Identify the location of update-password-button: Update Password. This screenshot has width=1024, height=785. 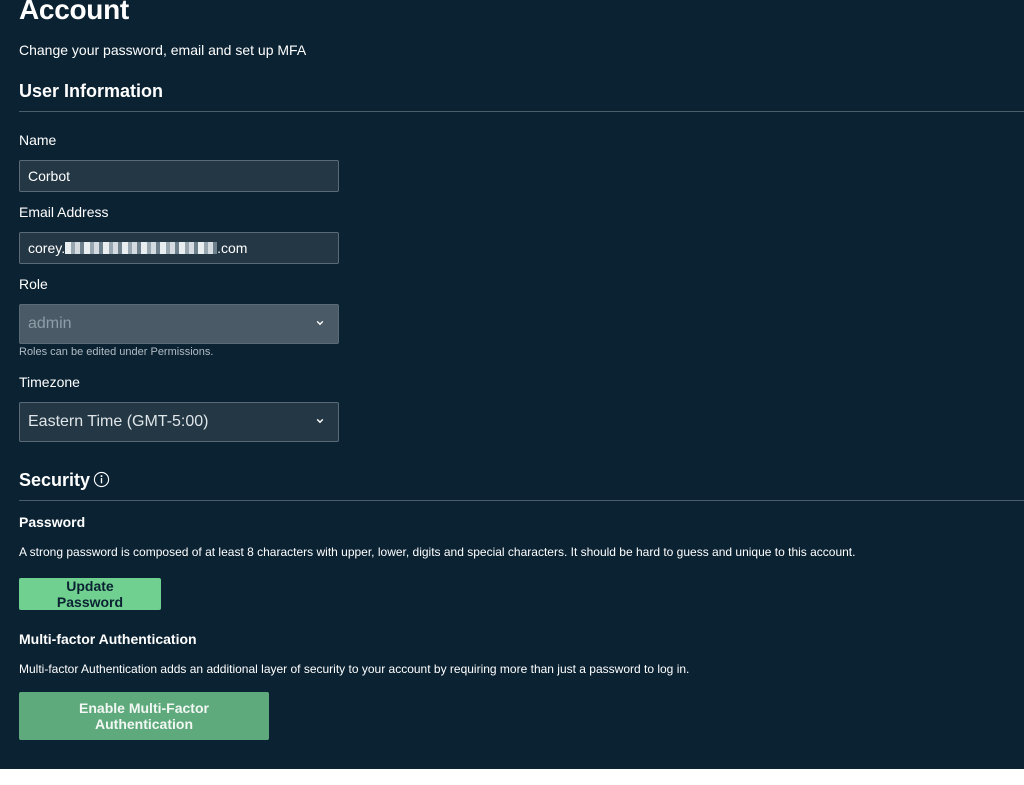
(90, 594).